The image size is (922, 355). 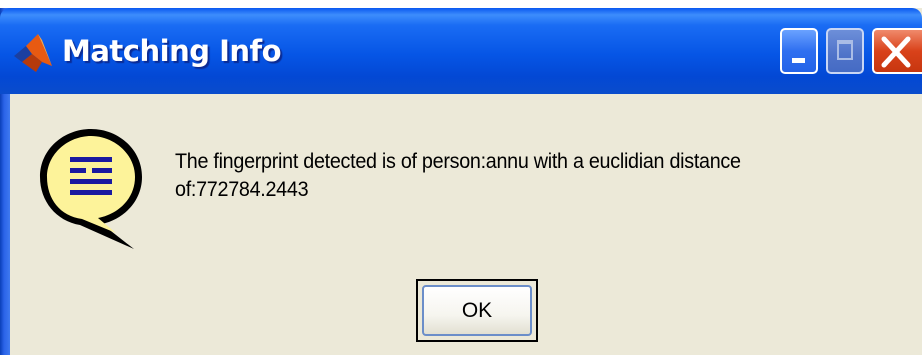 What do you see at coordinates (798, 60) in the screenshot?
I see `minimize-icon` at bounding box center [798, 60].